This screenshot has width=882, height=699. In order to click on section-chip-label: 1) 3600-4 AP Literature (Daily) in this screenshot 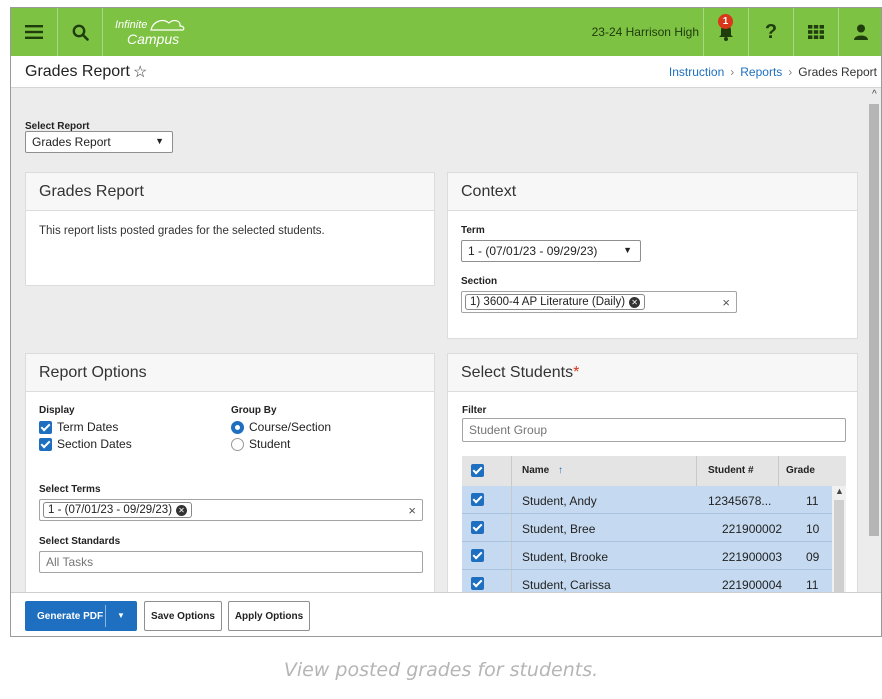, I will do `click(548, 302)`.